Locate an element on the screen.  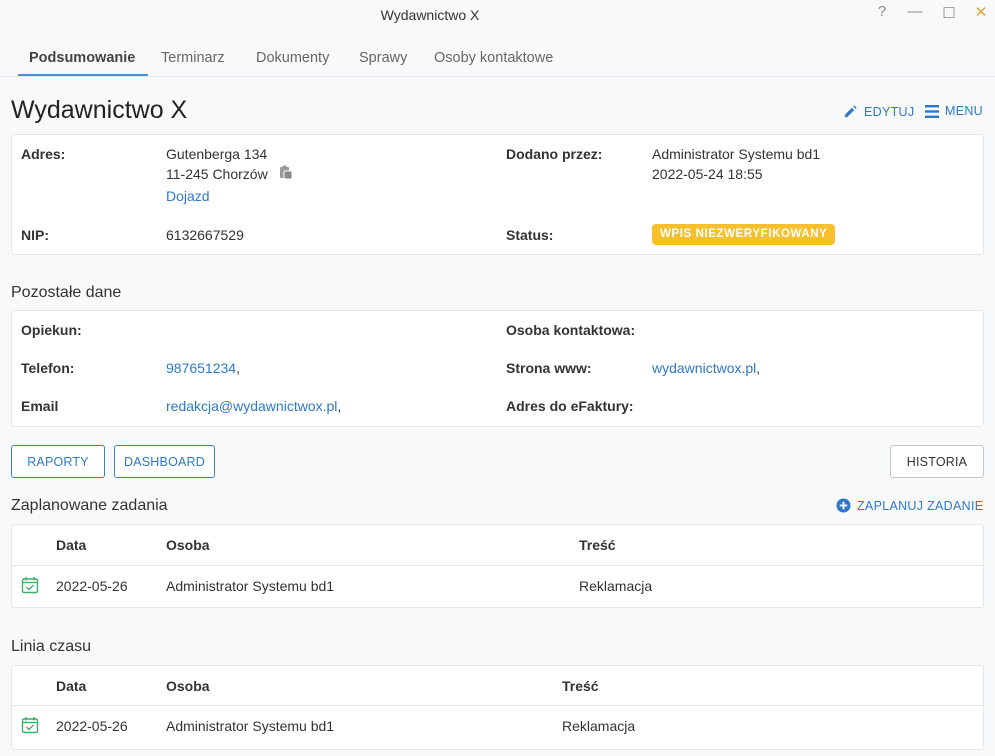
status-label: Status: is located at coordinates (530, 235).